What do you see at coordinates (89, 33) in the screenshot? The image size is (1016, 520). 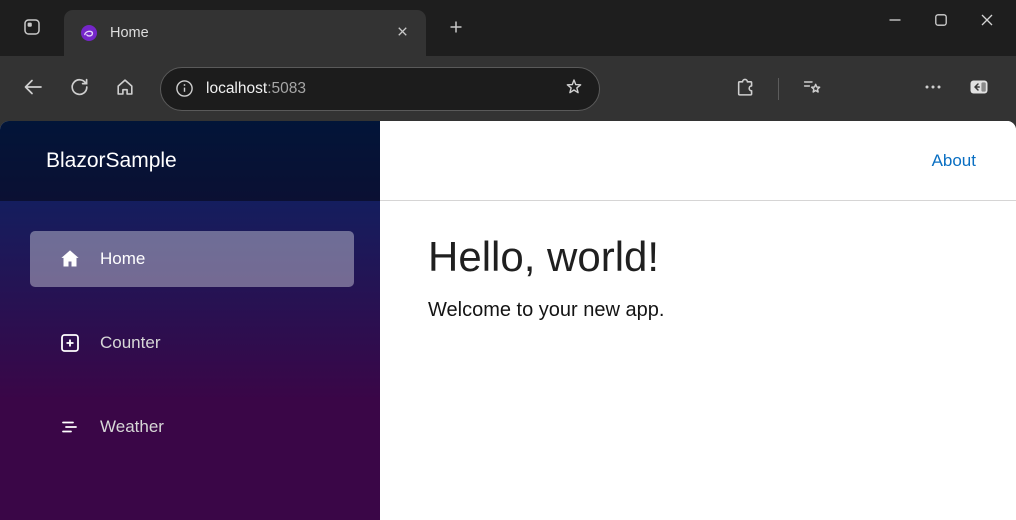 I see `blazor-favicon-icon` at bounding box center [89, 33].